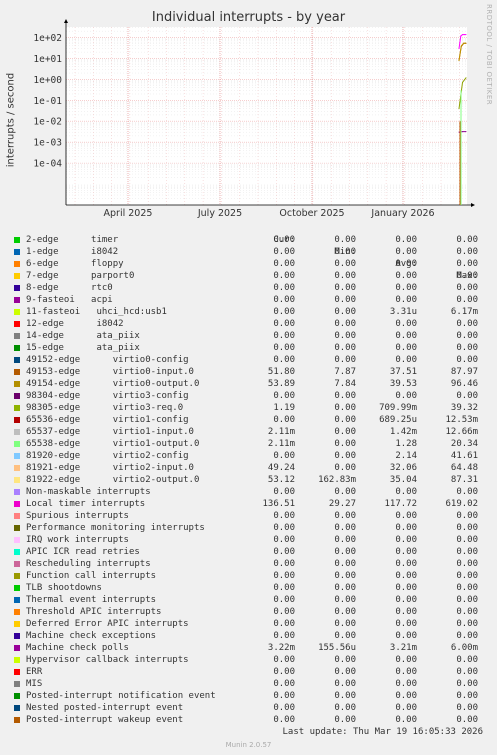 The image size is (497, 755). I want to click on legend-row: 8-edge rtc0 0.00 0.00 0.00 0.00, so click(250, 288).